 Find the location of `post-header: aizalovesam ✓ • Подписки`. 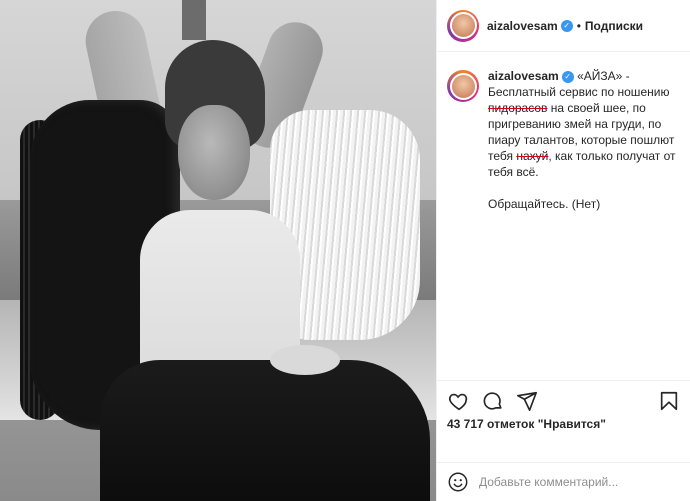

post-header: aizalovesam ✓ • Подписки is located at coordinates (563, 26).